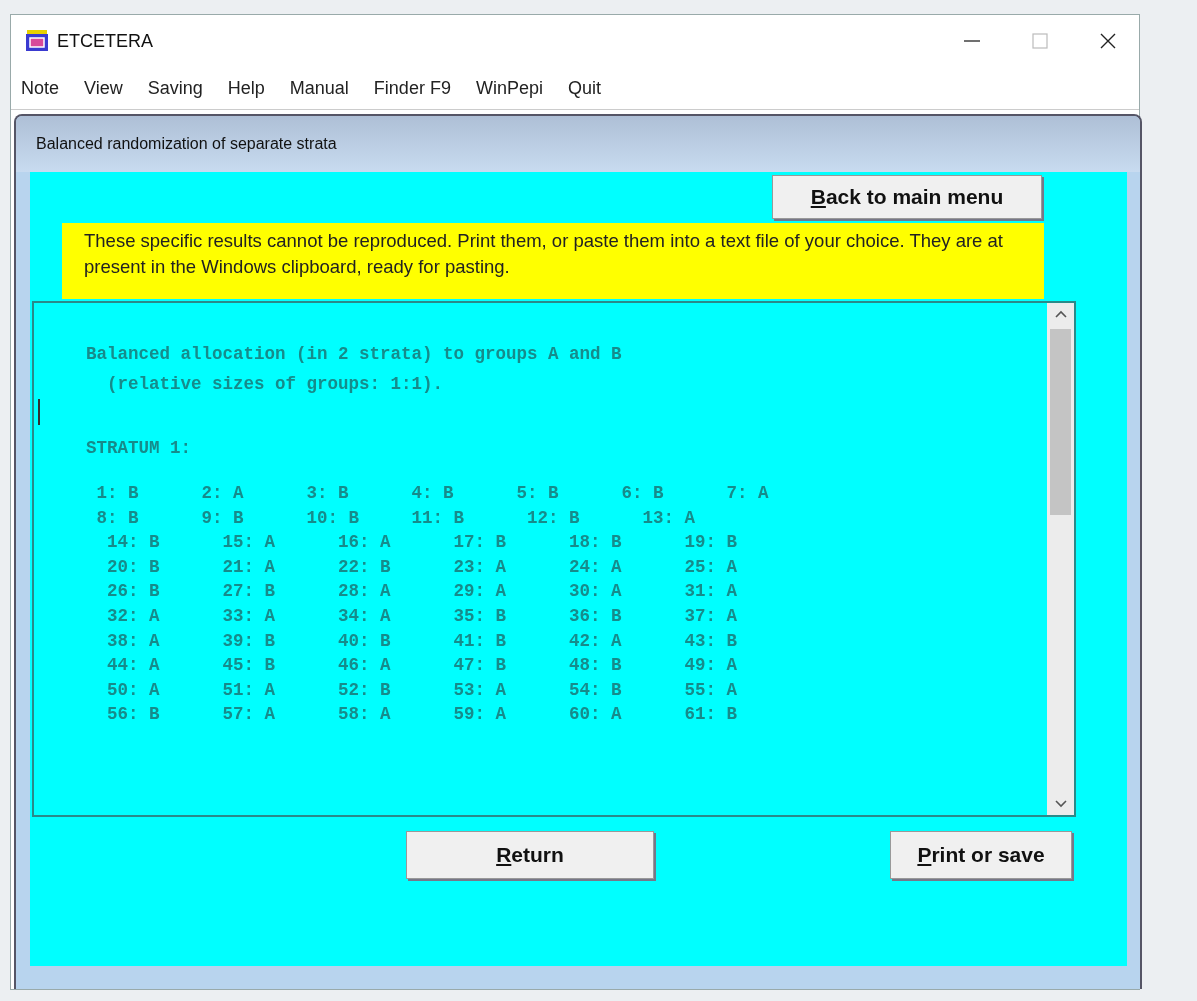 This screenshot has width=1197, height=1001. What do you see at coordinates (422, 666) in the screenshot?
I see `allocation-row-text: 44: A 45: B 46: A 47: B 48: B 49: A` at bounding box center [422, 666].